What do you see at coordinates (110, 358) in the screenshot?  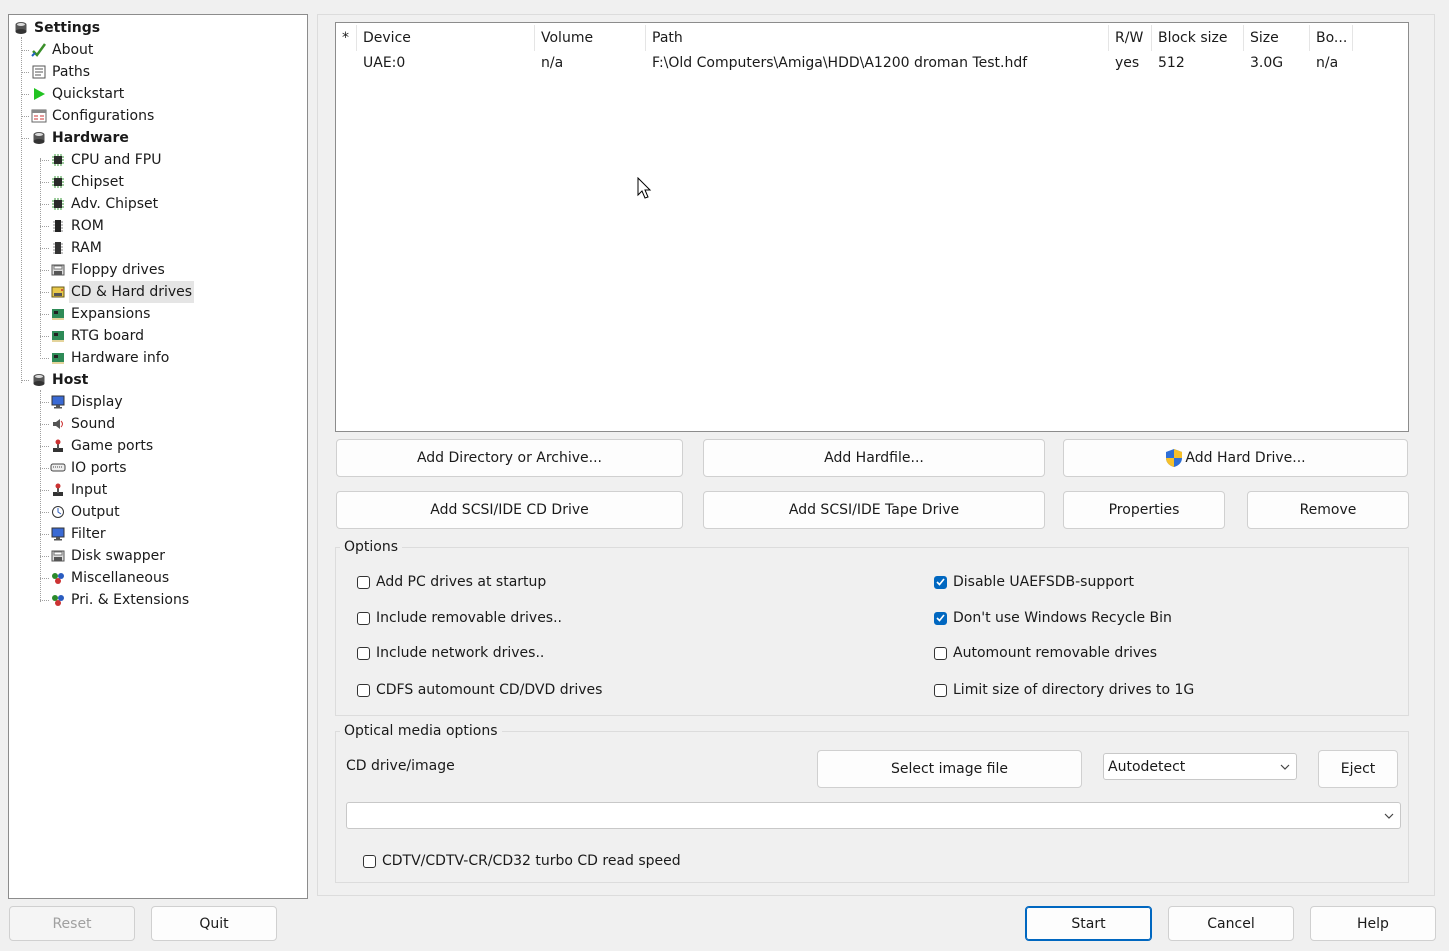 I see `tree-item-hardware-info: Hardware info` at bounding box center [110, 358].